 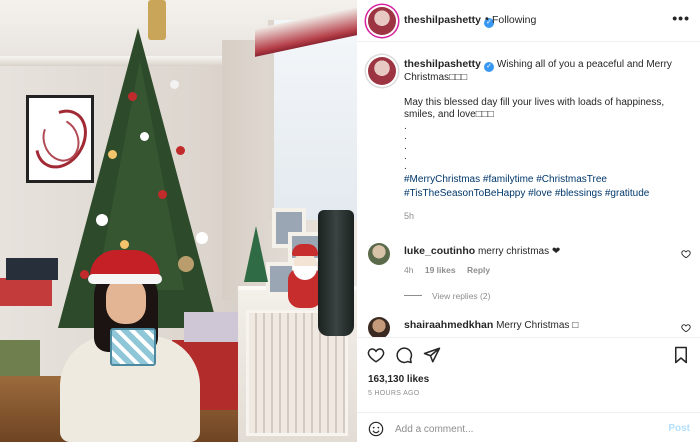 What do you see at coordinates (681, 355) in the screenshot?
I see `bookmark-icon` at bounding box center [681, 355].